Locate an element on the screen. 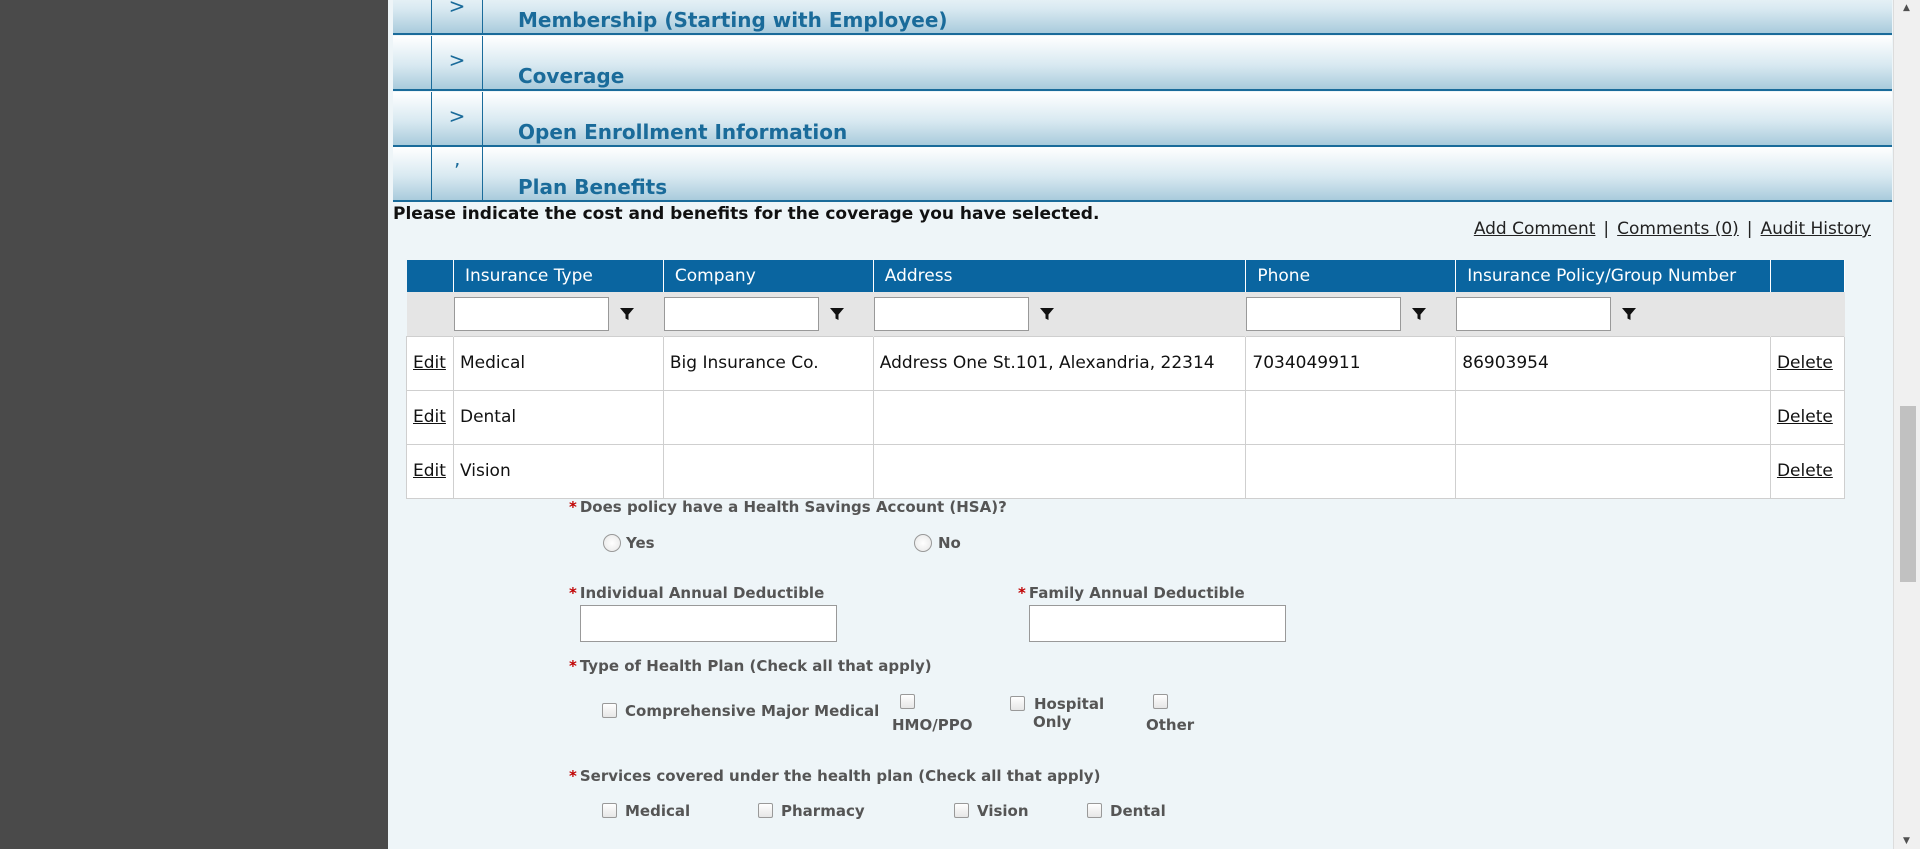 This screenshot has height=849, width=1920. hsa-yes-radio is located at coordinates (612, 543).